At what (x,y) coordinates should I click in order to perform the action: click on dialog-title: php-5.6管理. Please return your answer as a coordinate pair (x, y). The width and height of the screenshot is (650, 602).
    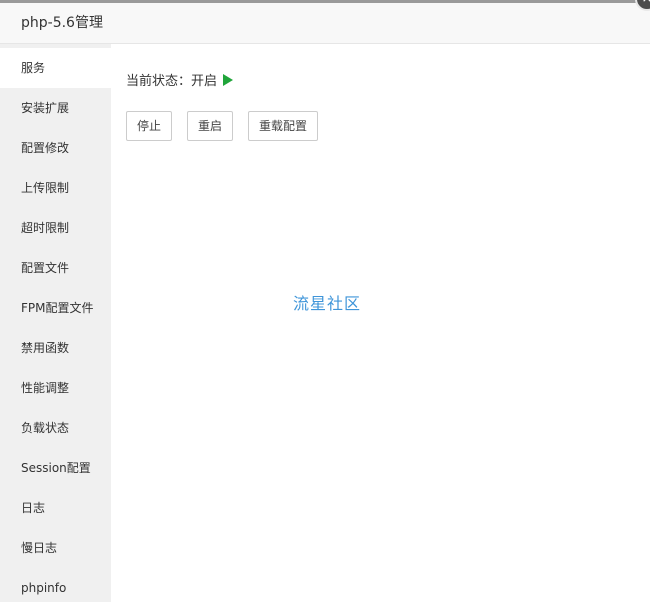
    Looking at the image, I should click on (62, 23).